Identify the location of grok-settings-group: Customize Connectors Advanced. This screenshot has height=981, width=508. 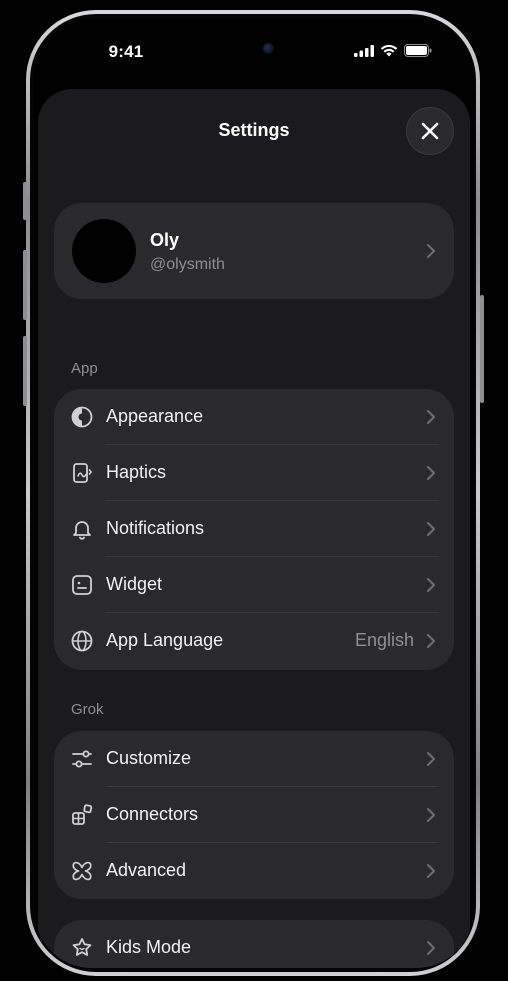
(254, 815).